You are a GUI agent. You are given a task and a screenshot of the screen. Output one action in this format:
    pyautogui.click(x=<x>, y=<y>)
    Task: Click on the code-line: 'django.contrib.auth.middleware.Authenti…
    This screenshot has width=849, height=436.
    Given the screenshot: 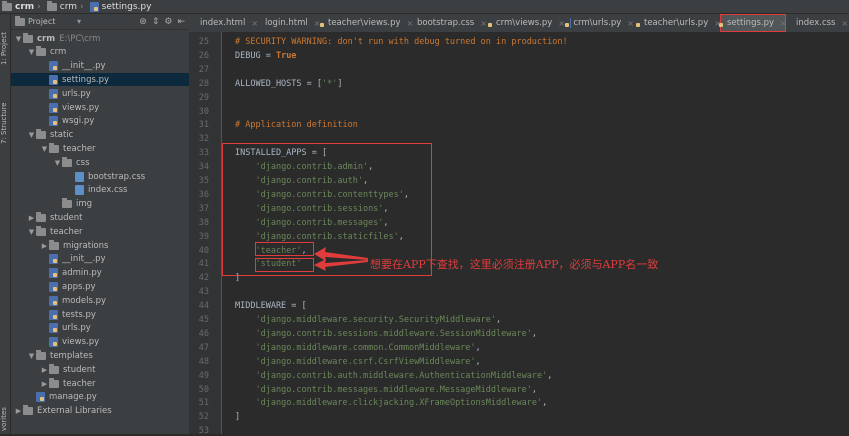 What is the action you would take?
    pyautogui.click(x=393, y=376)
    